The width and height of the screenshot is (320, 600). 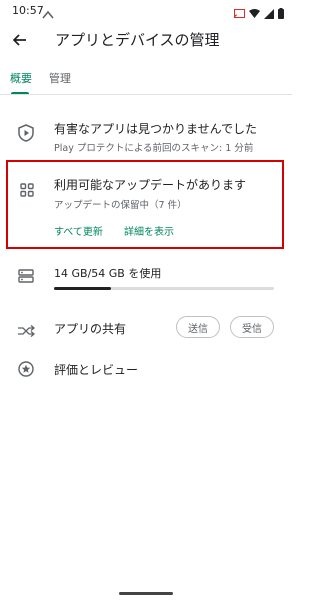 I want to click on nearby-share-icon, so click(x=26, y=331).